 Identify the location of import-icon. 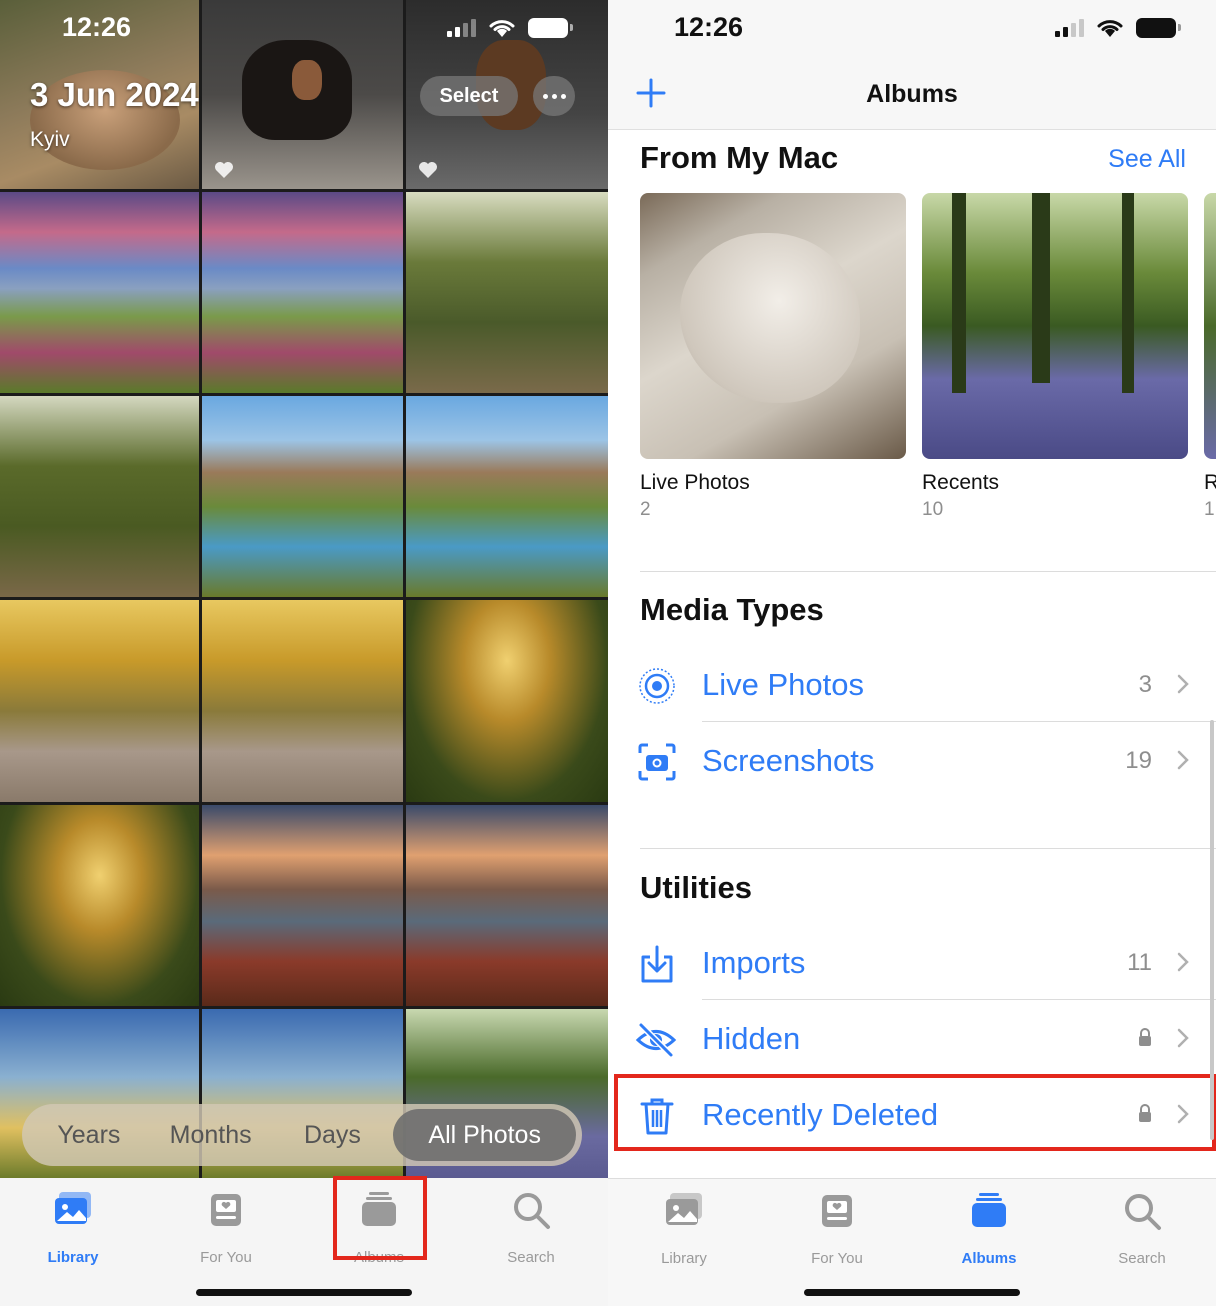
(657, 964).